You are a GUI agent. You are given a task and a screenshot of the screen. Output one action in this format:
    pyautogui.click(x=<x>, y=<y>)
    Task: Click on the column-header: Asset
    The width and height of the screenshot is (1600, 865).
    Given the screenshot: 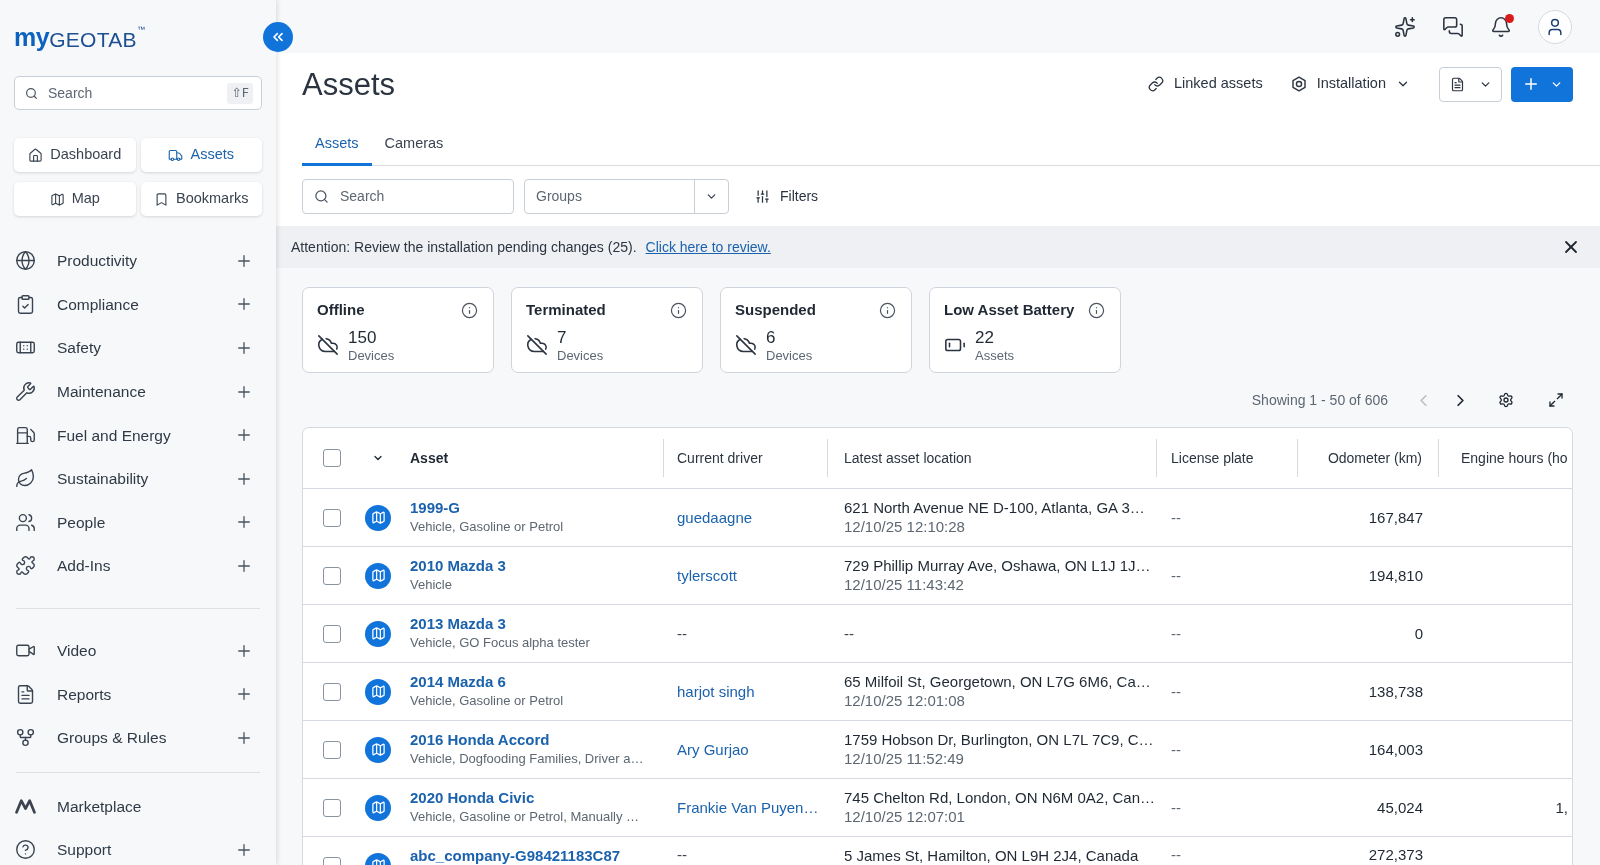 What is the action you would take?
    pyautogui.click(x=429, y=458)
    